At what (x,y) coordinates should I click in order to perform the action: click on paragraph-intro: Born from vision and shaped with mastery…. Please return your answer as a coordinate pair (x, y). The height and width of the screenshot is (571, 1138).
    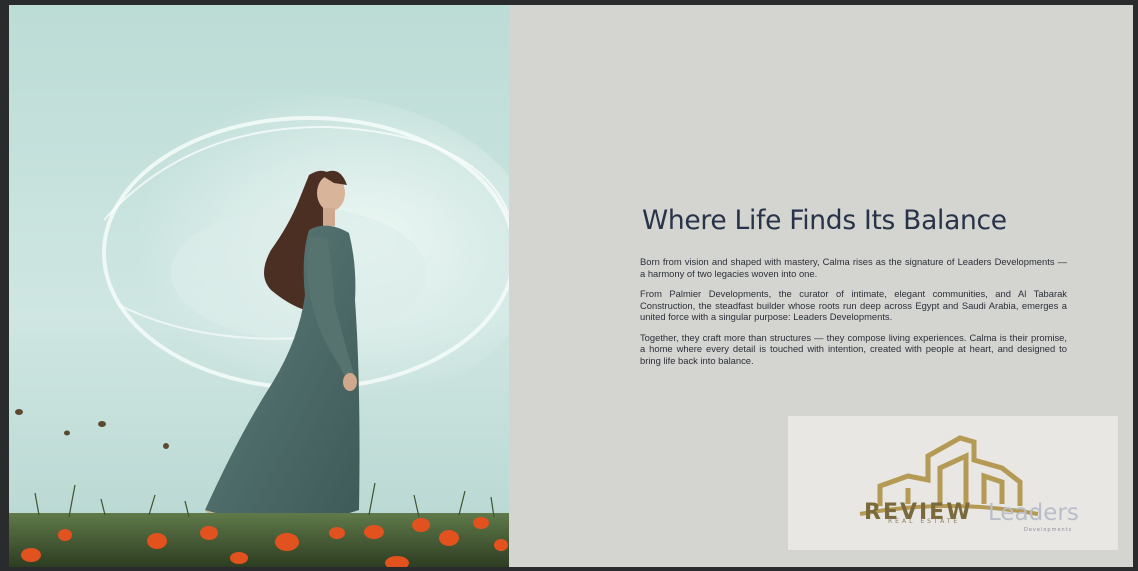
    Looking at the image, I should click on (853, 267).